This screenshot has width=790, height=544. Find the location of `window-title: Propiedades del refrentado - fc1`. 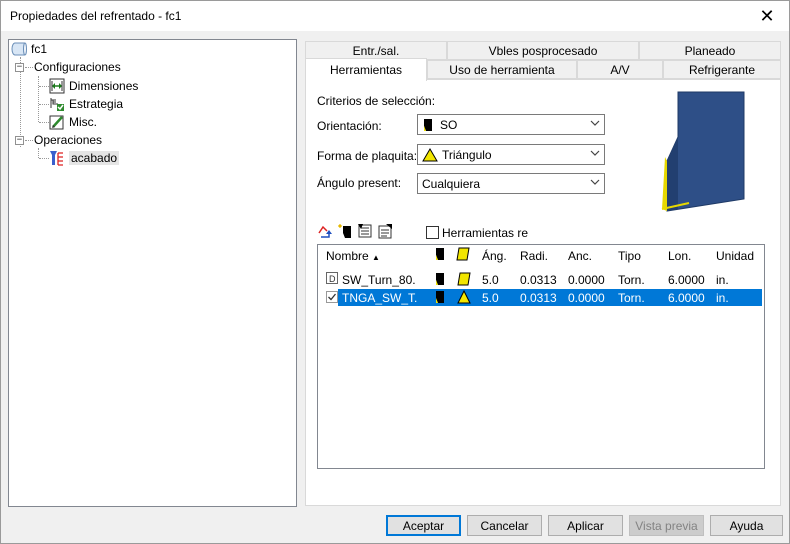

window-title: Propiedades del refrentado - fc1 is located at coordinates (96, 16).